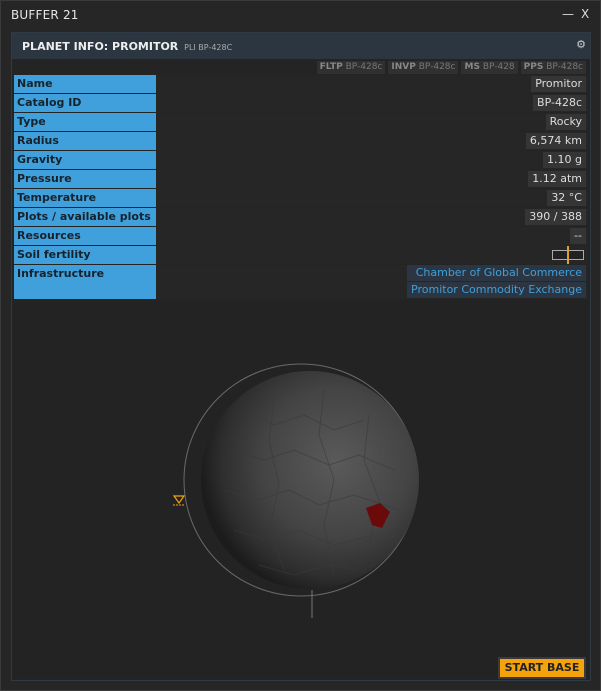 The width and height of the screenshot is (601, 691). What do you see at coordinates (208, 47) in the screenshot?
I see `panel-subtitle: PLI BP-428C` at bounding box center [208, 47].